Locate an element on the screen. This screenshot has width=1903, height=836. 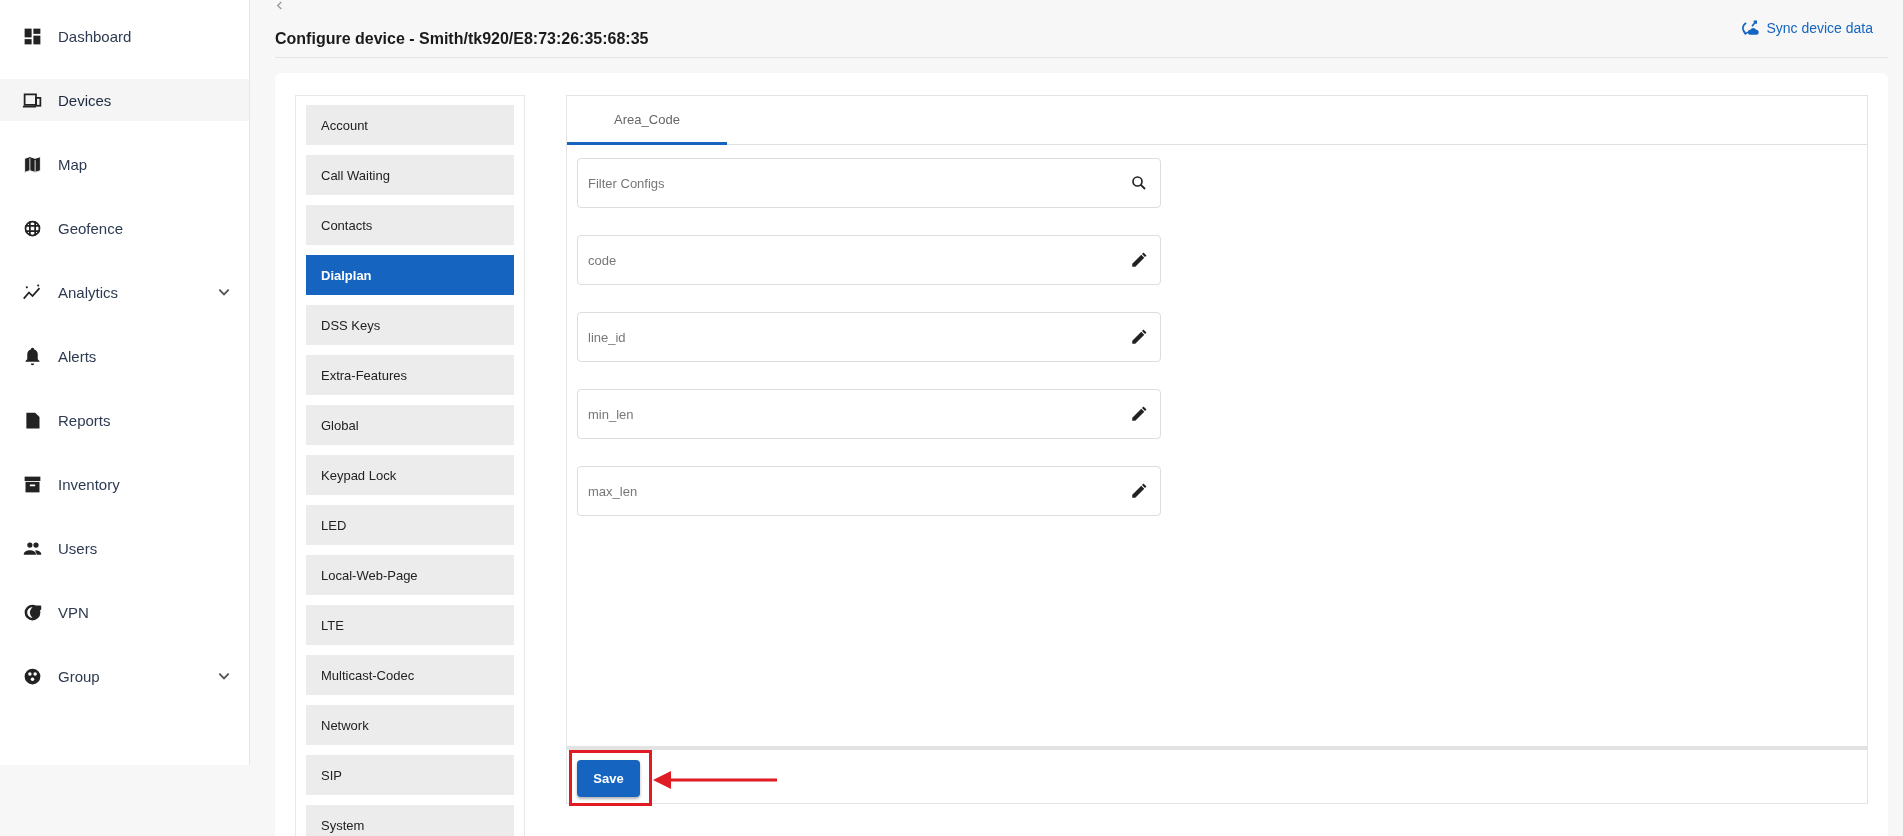
section-item: Account is located at coordinates (410, 125).